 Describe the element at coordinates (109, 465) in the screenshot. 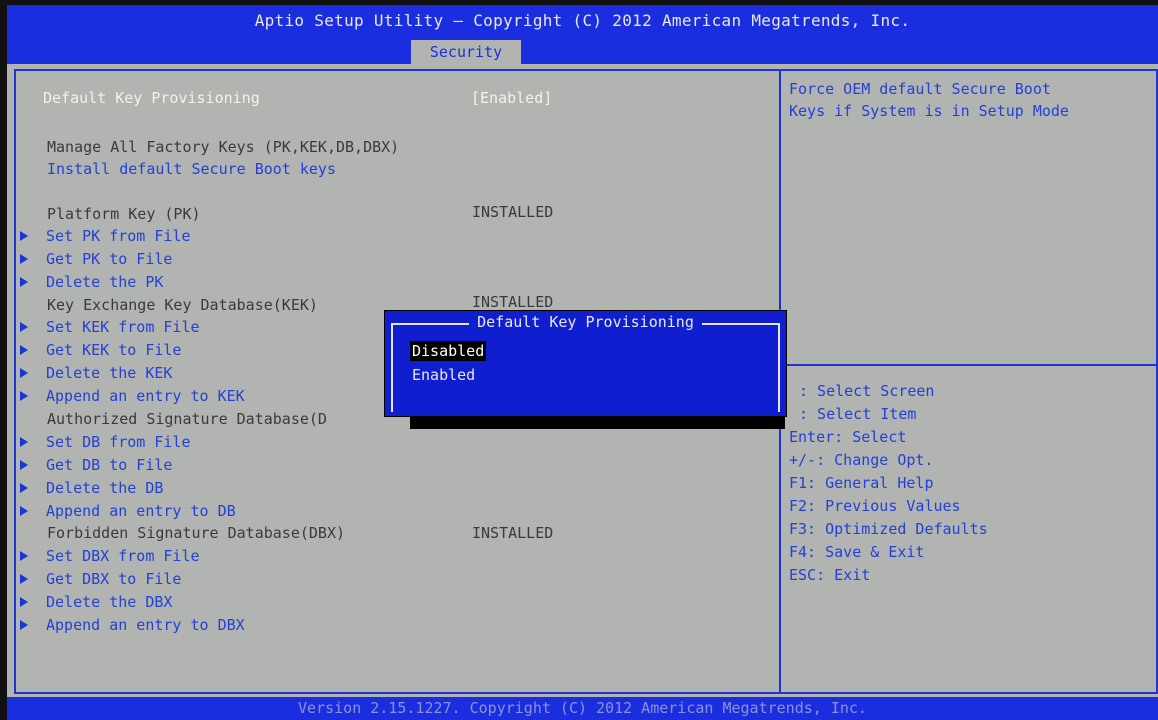

I see `get-db-to-file: Get DB to File` at that location.